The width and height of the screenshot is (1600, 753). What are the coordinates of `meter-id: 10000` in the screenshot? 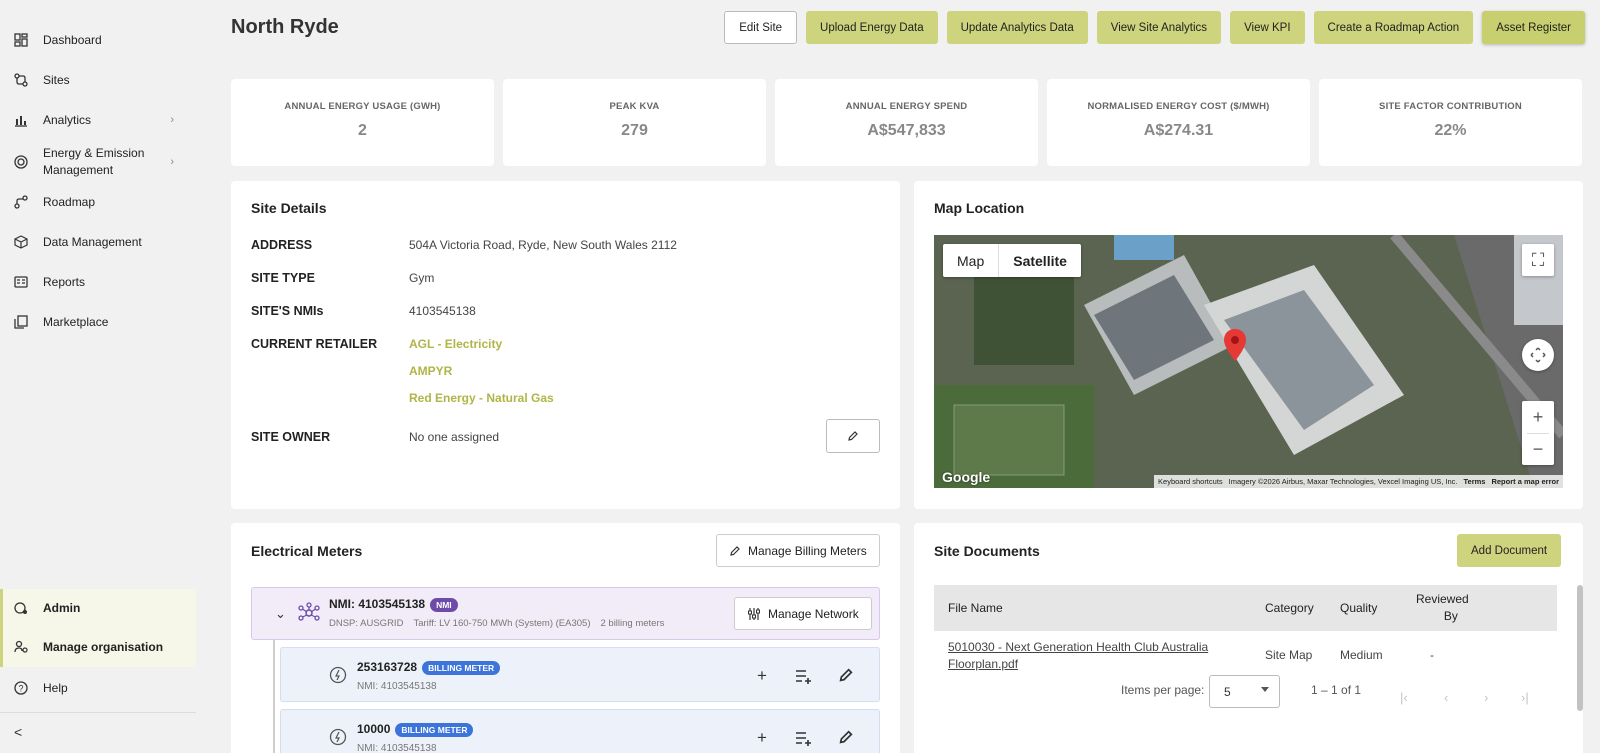 It's located at (374, 729).